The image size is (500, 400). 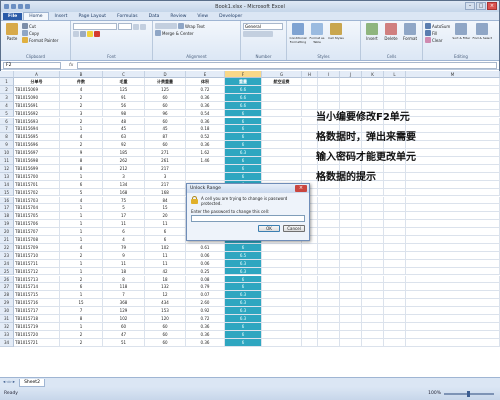 I want to click on row-header: 21, so click(x=7, y=240).